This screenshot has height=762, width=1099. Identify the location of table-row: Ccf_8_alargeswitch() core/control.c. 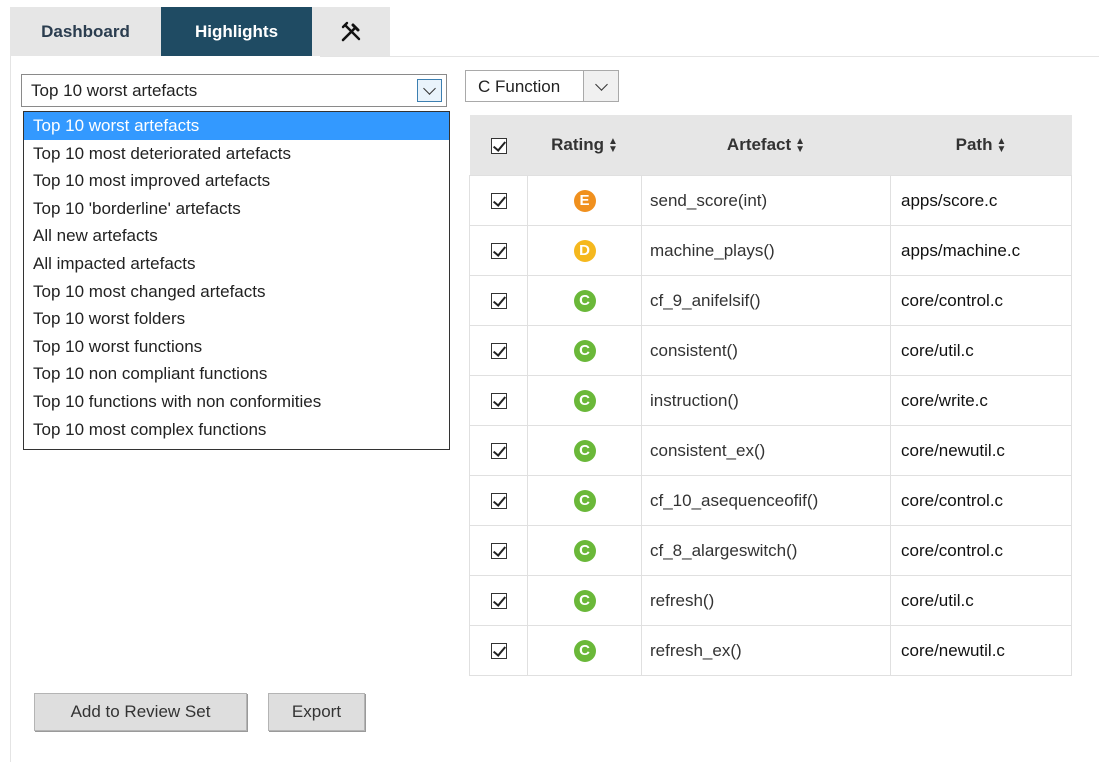
(770, 550).